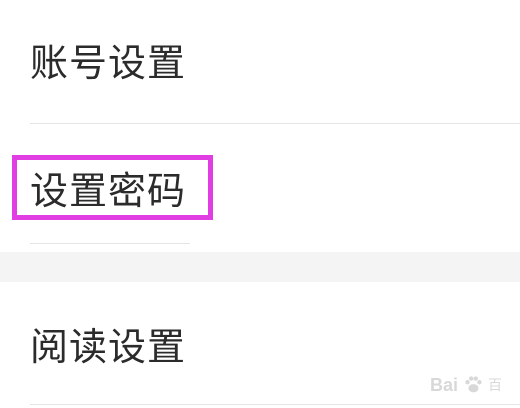  What do you see at coordinates (108, 347) in the screenshot?
I see `settings-item-label: 阅读设置` at bounding box center [108, 347].